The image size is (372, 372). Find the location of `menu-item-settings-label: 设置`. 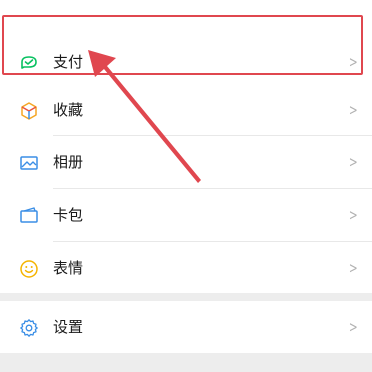

menu-item-settings-label: 设置 is located at coordinates (68, 327).